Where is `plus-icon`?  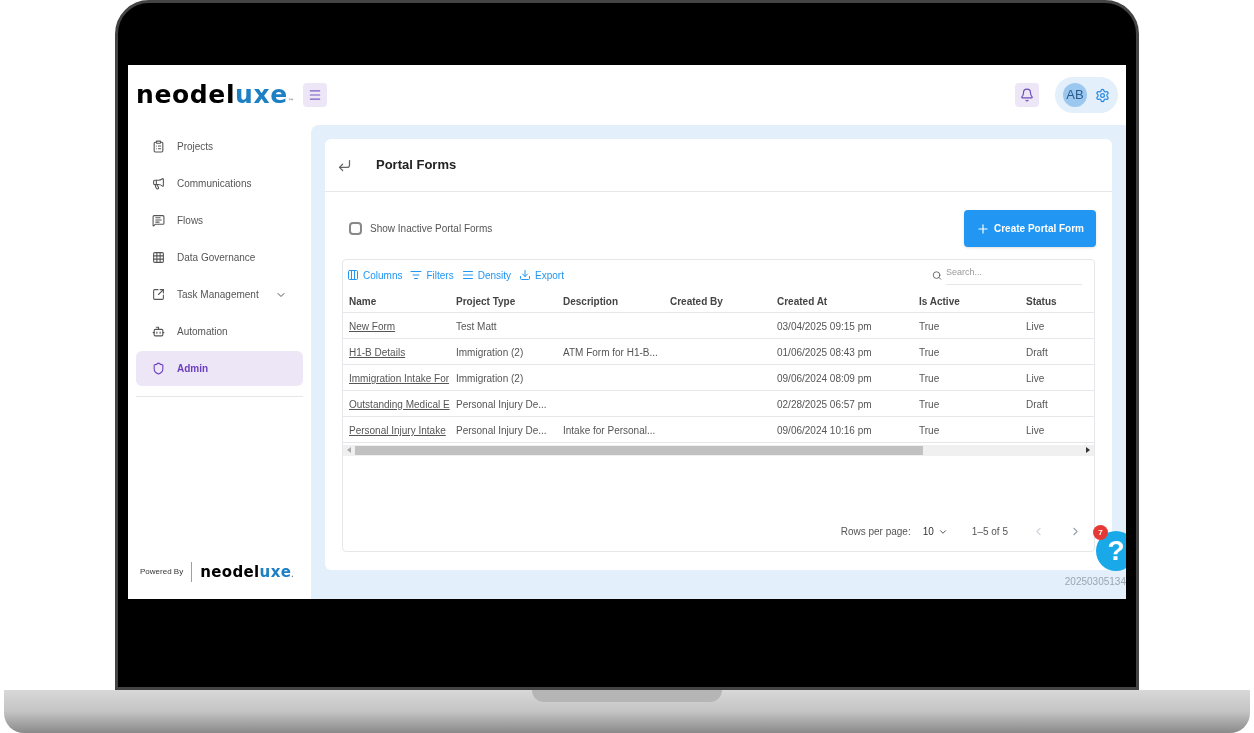 plus-icon is located at coordinates (982, 228).